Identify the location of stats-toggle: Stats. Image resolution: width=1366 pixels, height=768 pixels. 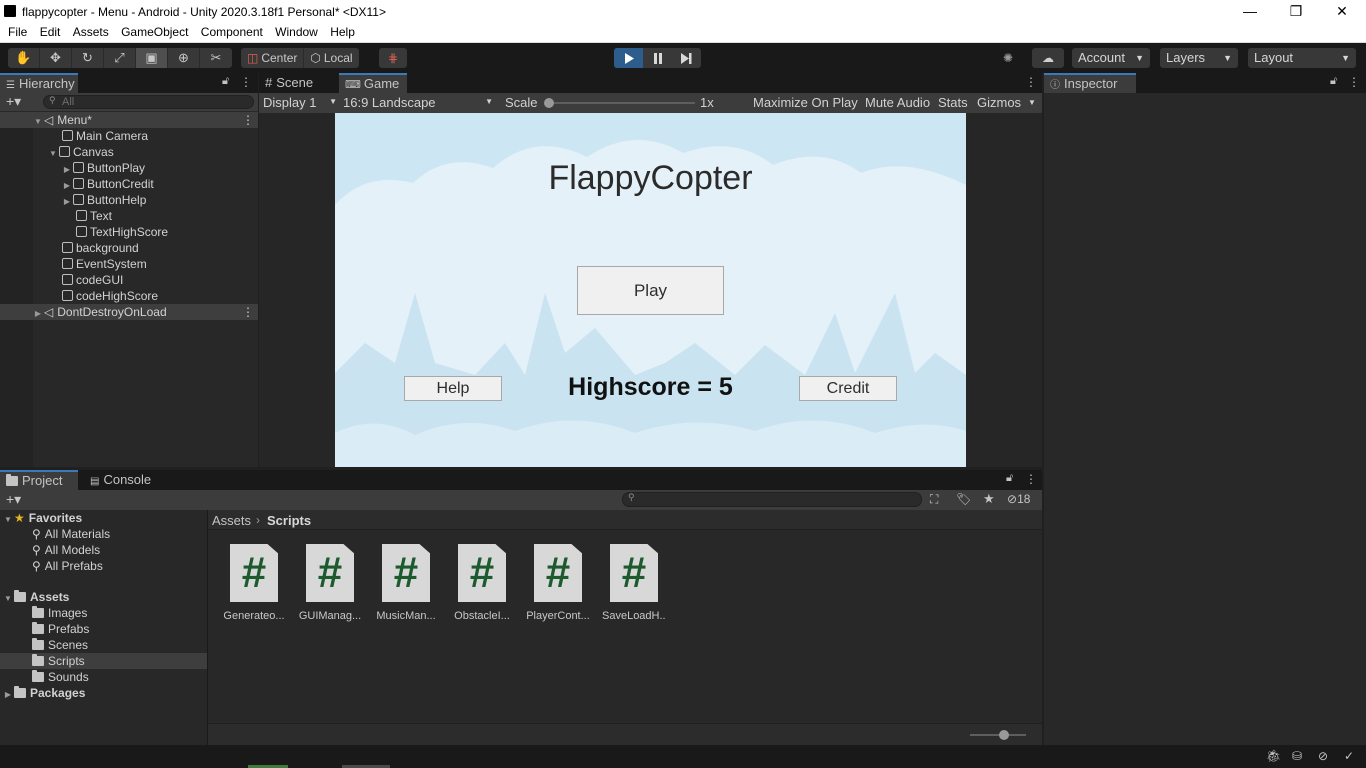
(953, 102).